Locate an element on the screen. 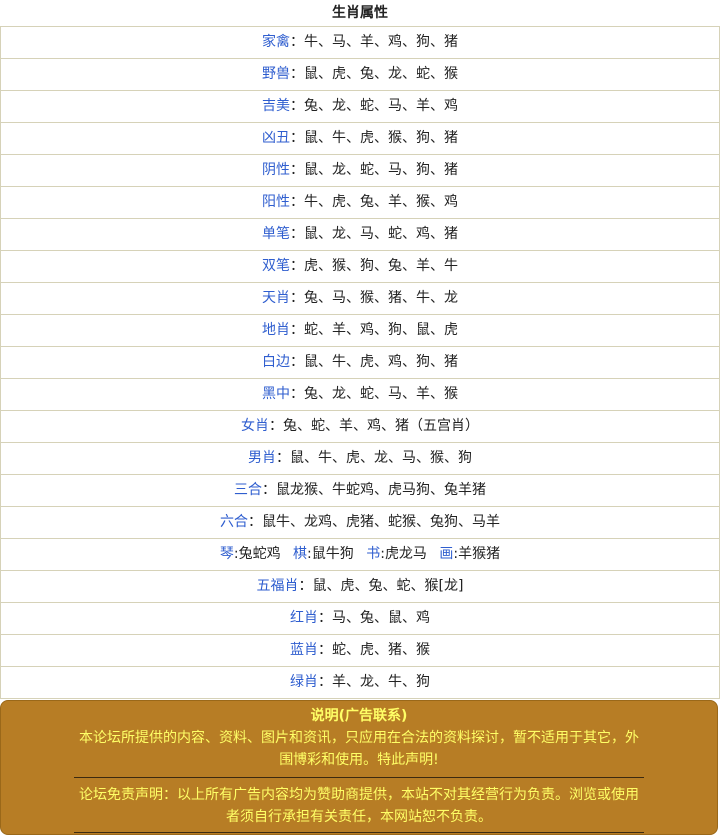 This screenshot has height=835, width=720. attribute-row-nvxiao: 女肖：兔、蛇、羊、鸡、猪（五宫肖） is located at coordinates (360, 427).